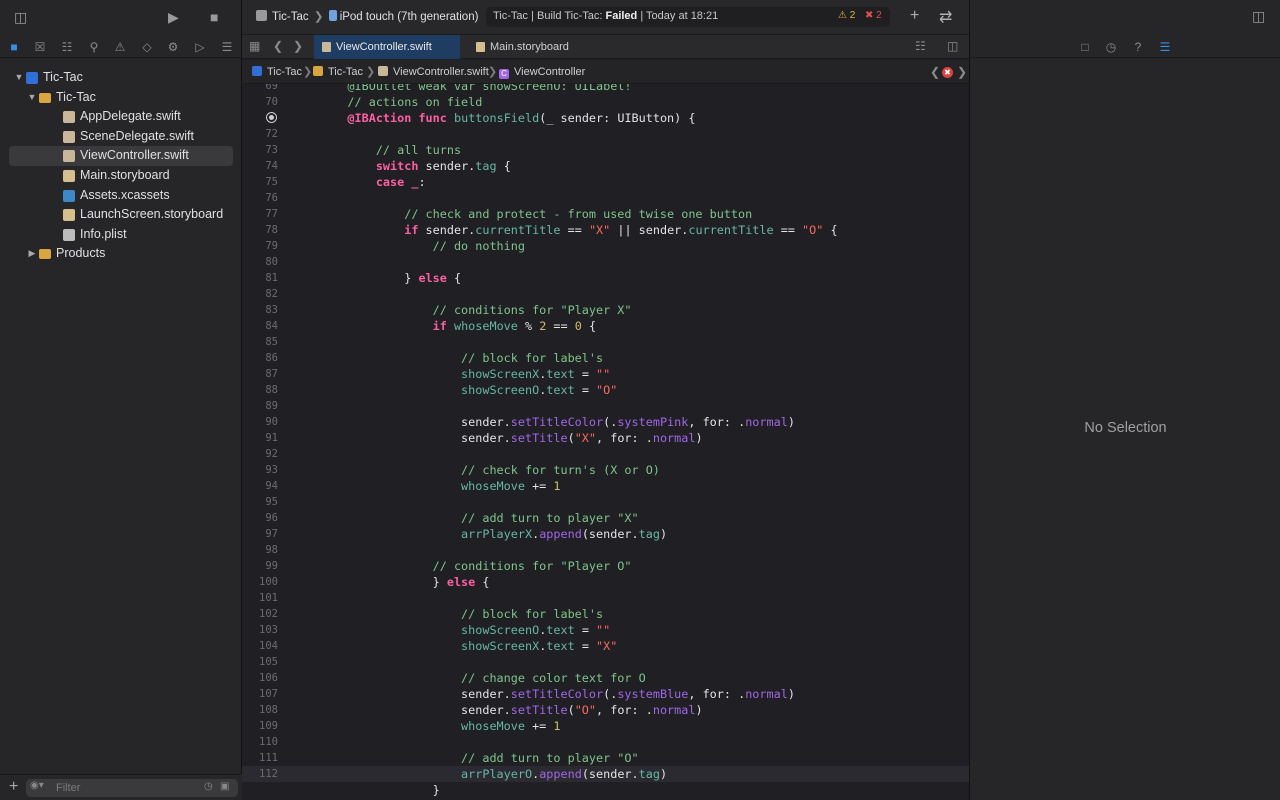 The height and width of the screenshot is (800, 1280). Describe the element at coordinates (260, 438) in the screenshot. I see `line-number: 91` at that location.